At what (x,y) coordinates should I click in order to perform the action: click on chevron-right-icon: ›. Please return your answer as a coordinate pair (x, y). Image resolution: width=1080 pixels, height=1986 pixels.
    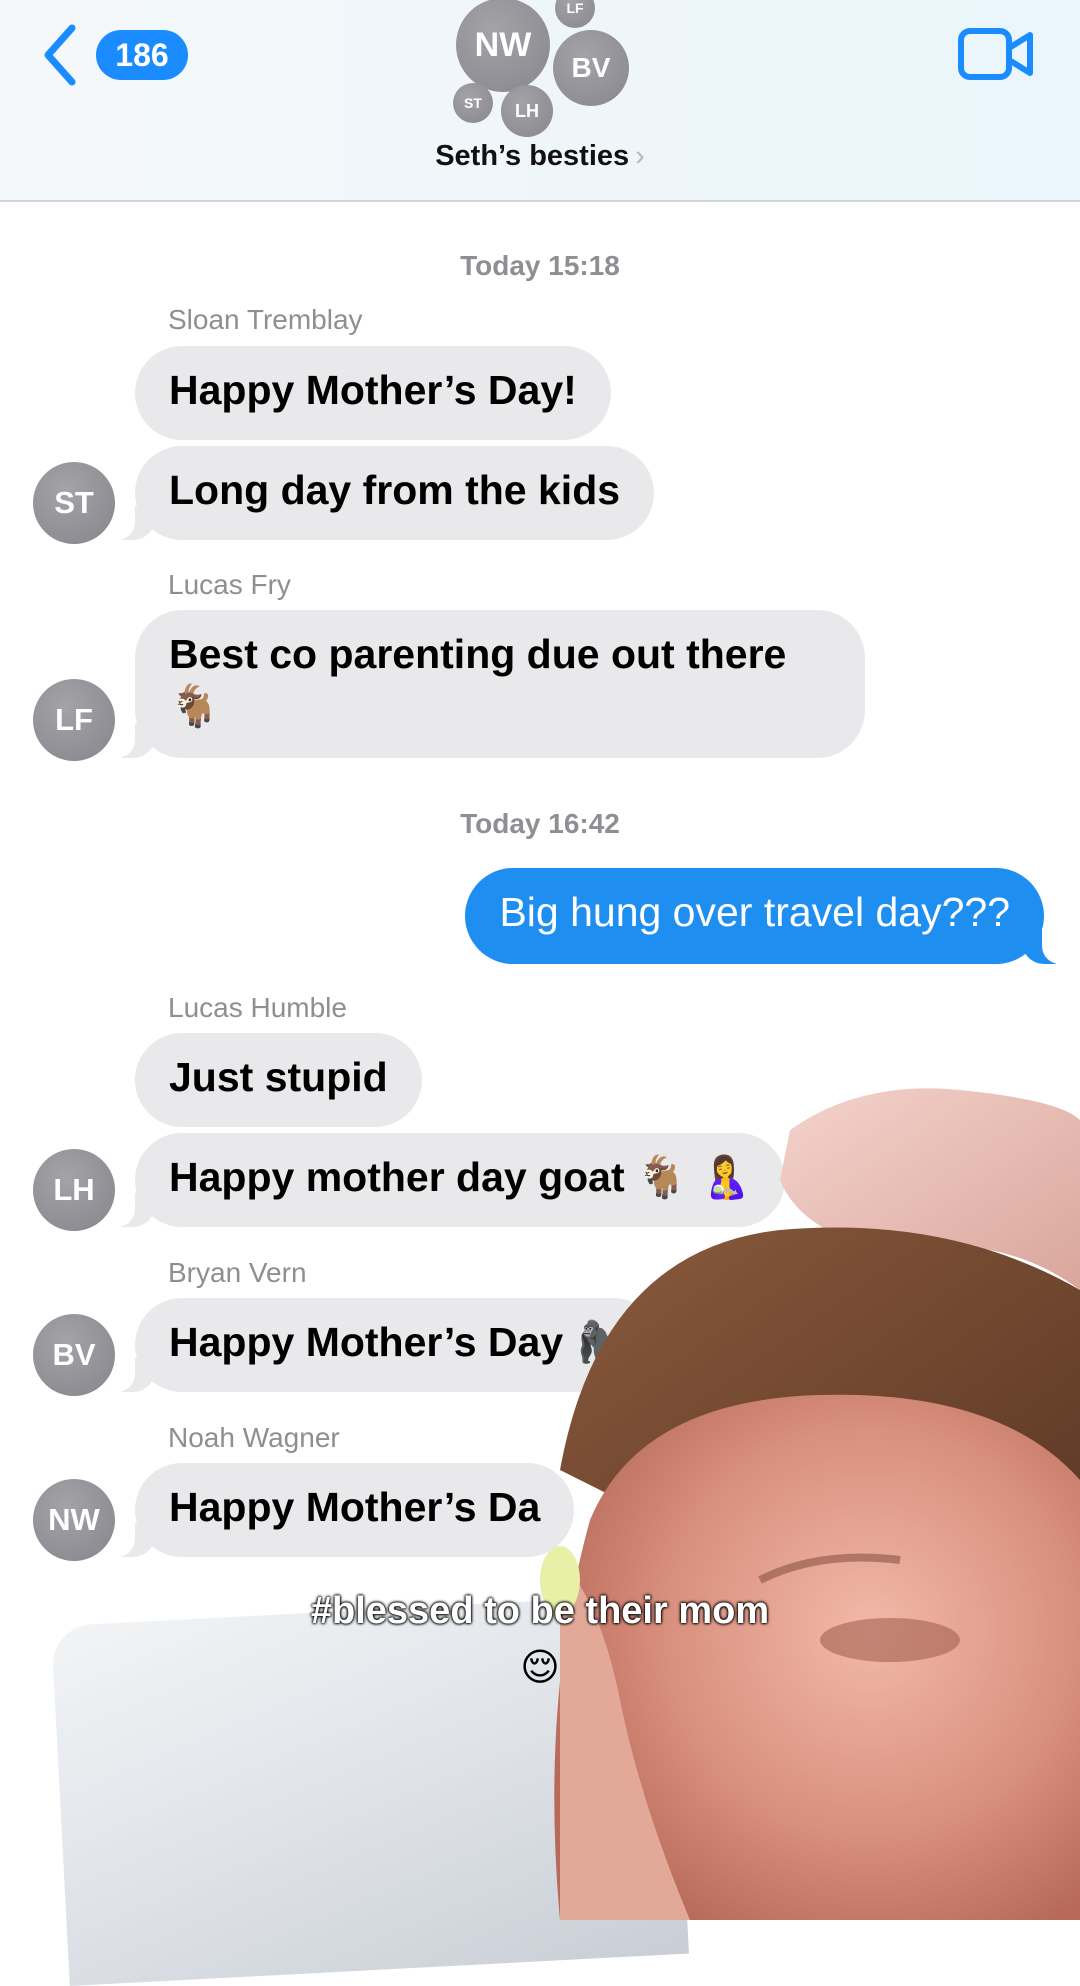
    Looking at the image, I should click on (640, 156).